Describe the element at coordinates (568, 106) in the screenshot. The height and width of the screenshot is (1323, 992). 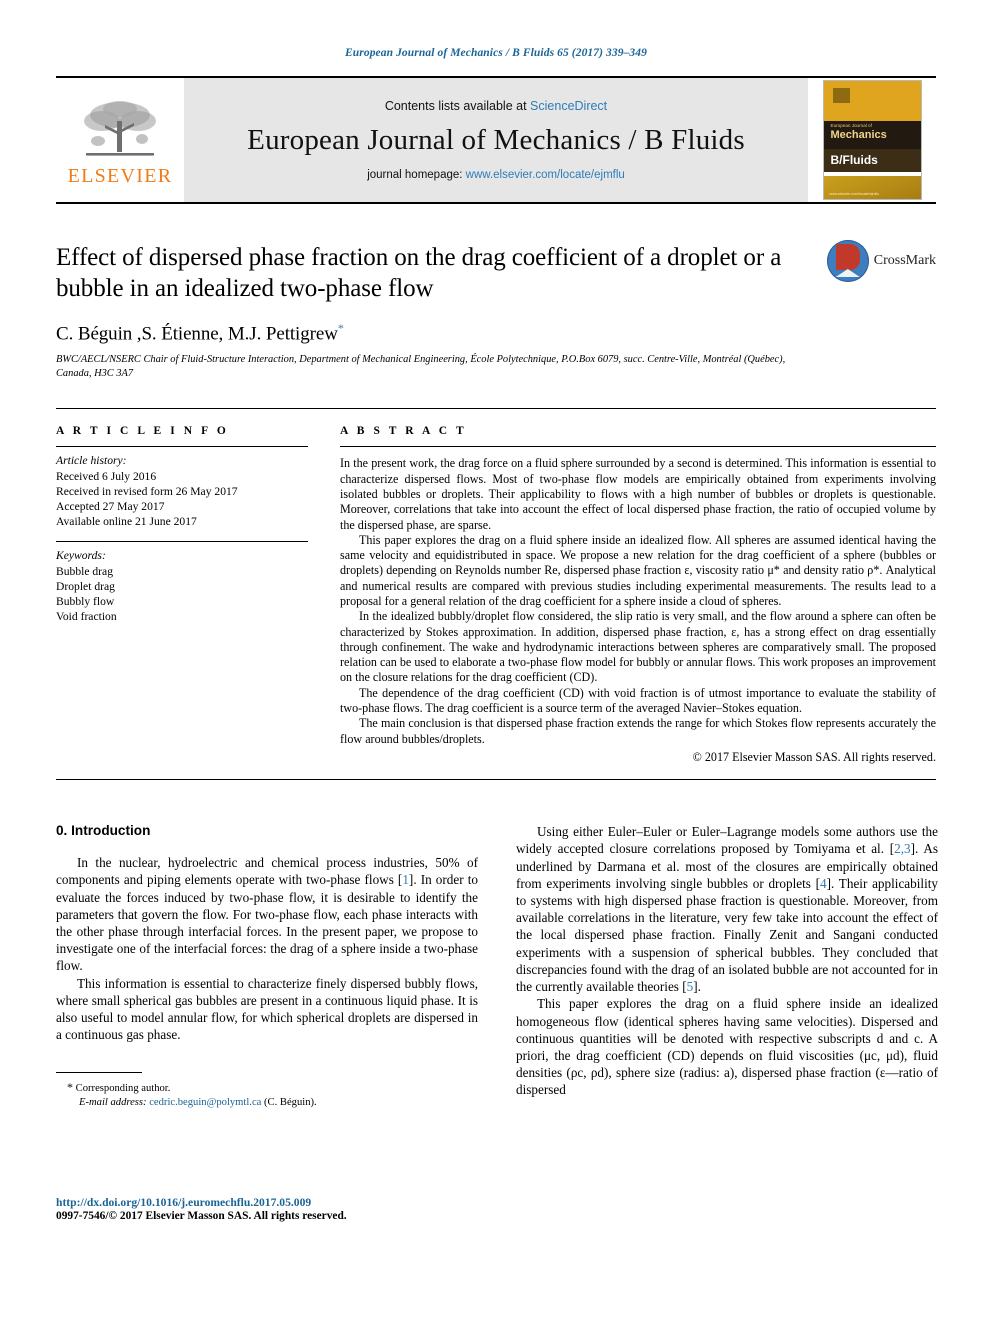
I see `sciencedirect-link: ScienceDirect` at that location.